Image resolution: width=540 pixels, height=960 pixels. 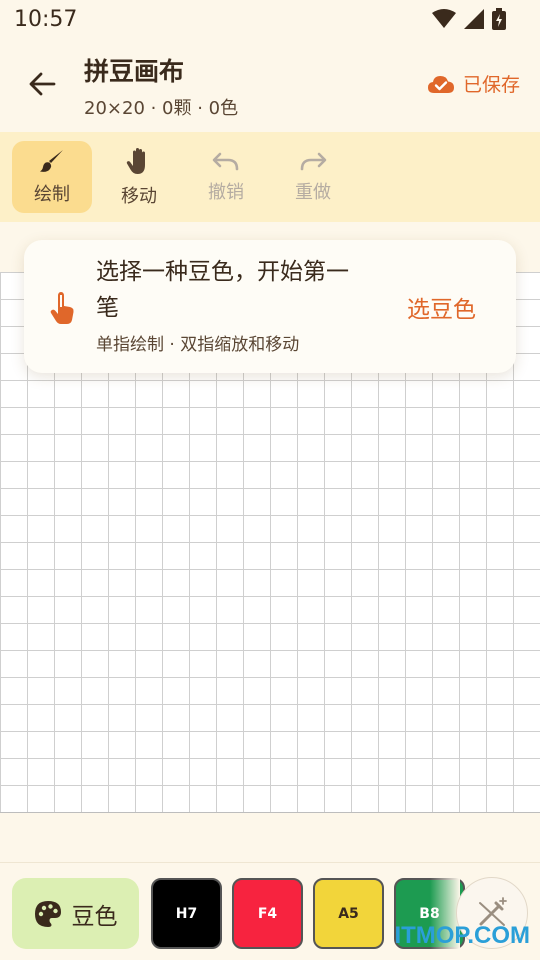 I want to click on swatch-code: A5, so click(x=348, y=913).